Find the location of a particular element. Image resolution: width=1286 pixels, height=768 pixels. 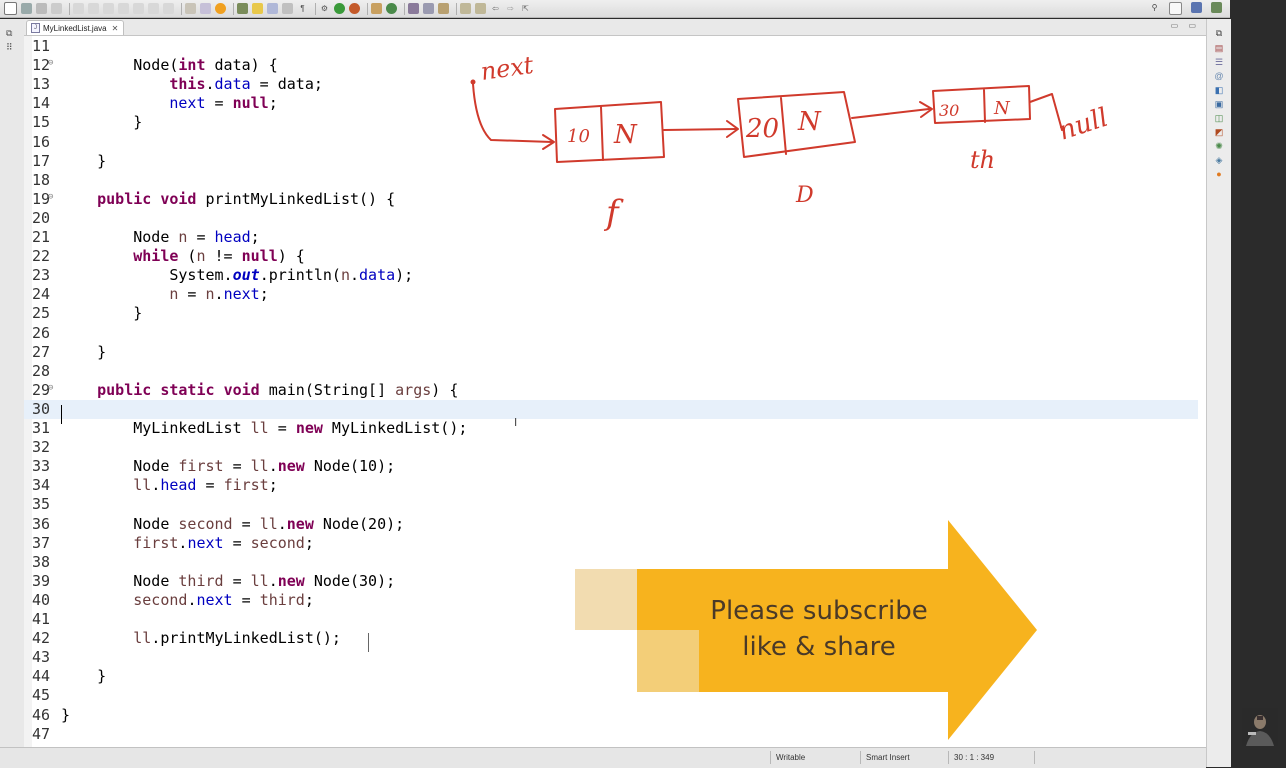

node1-next: N is located at coordinates (625, 135).